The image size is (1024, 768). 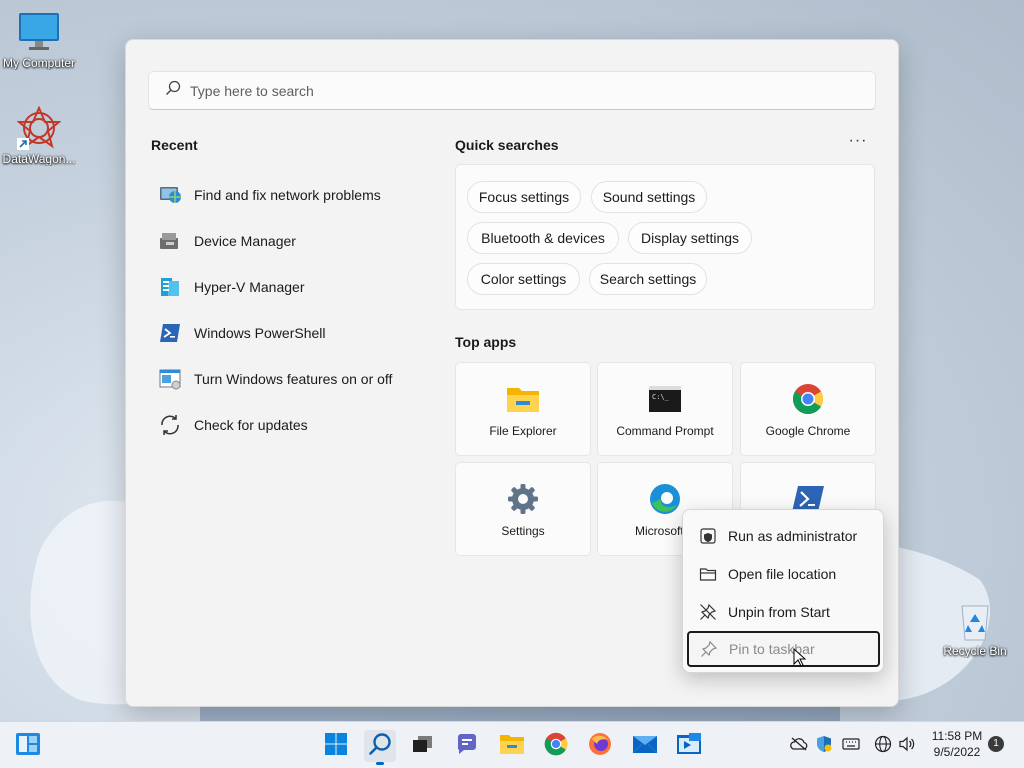 I want to click on update-icon, so click(x=170, y=425).